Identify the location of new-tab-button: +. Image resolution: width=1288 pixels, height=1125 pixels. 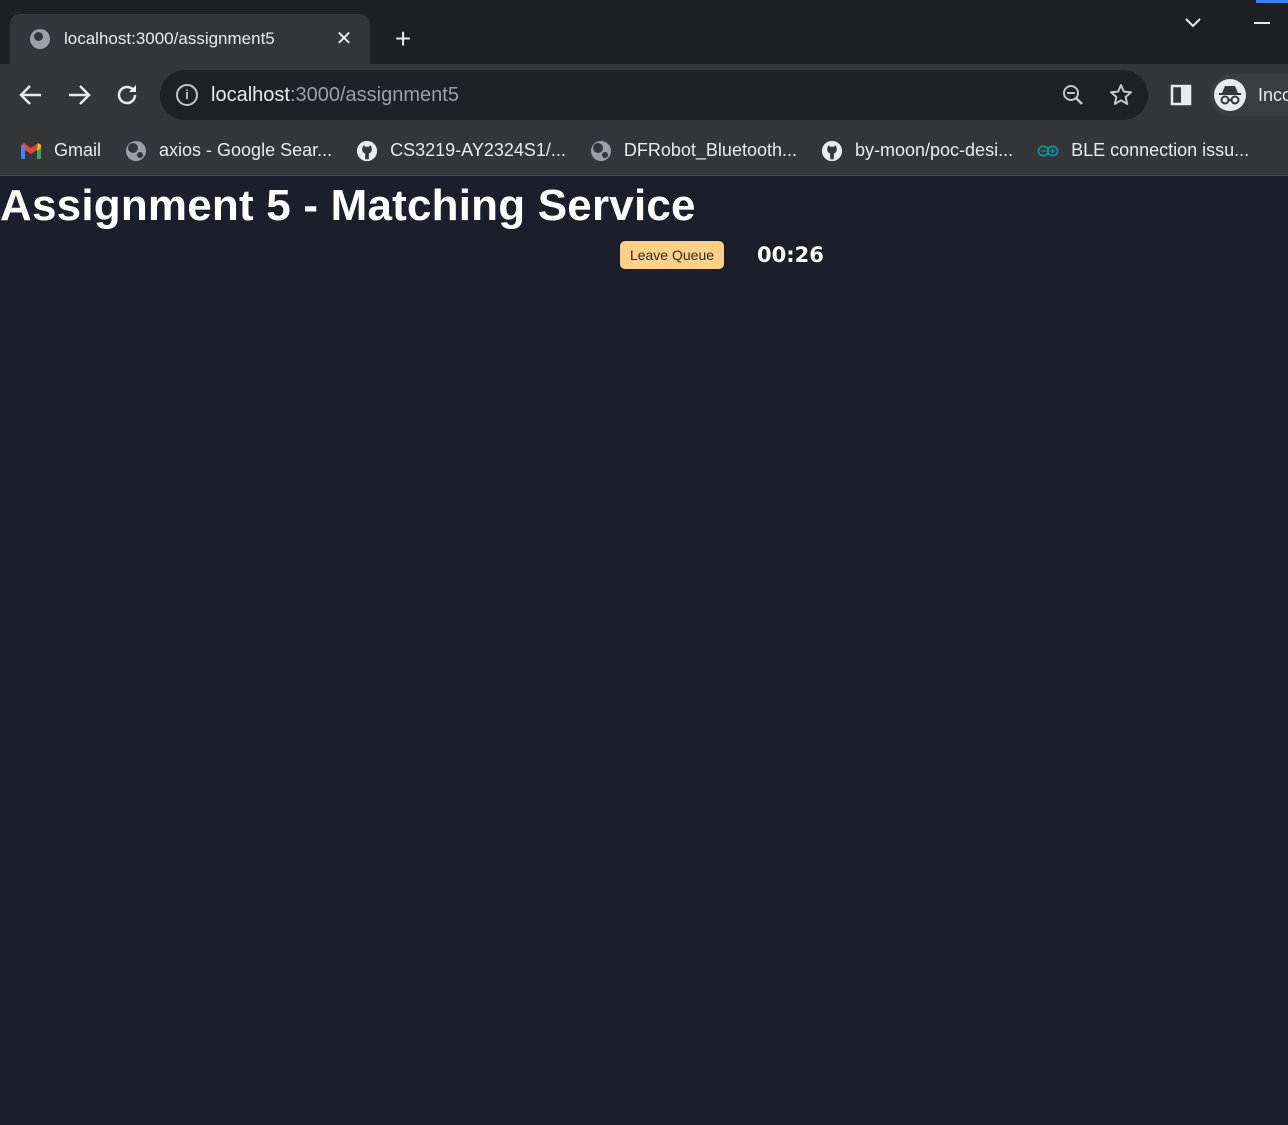
(403, 39).